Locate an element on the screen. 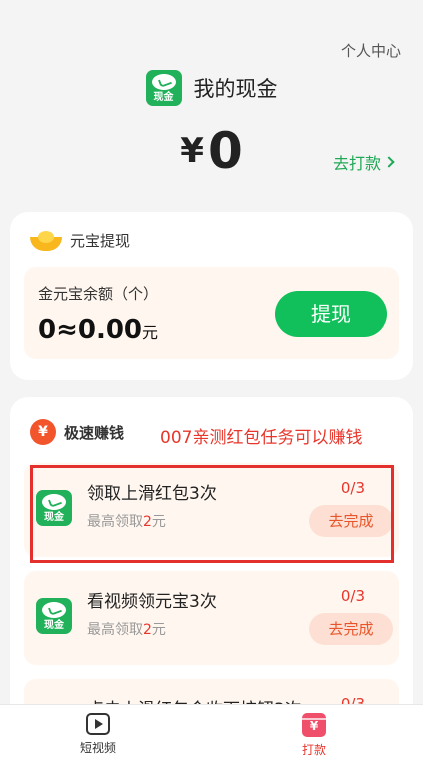  balance-amount: 0 is located at coordinates (225, 151).